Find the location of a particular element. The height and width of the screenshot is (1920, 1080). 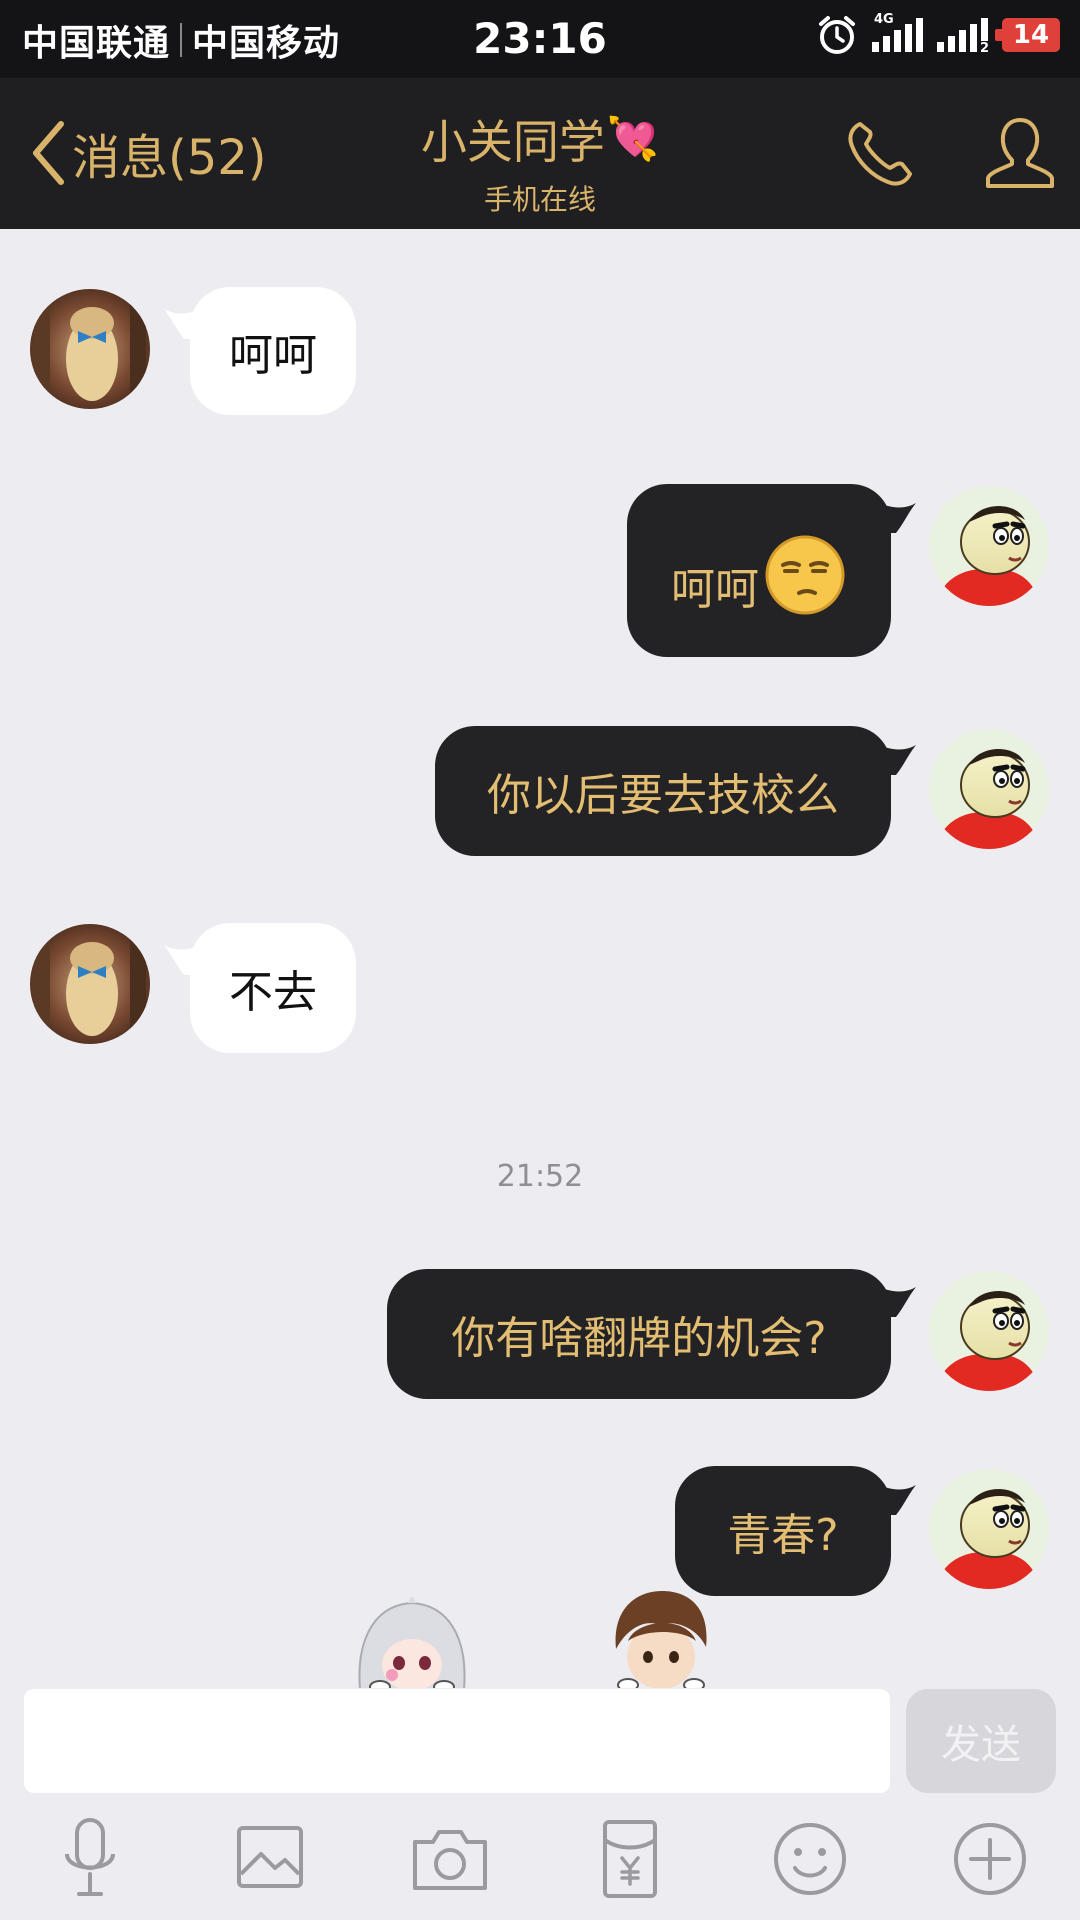

input-bar: 发送 is located at coordinates (540, 1804).